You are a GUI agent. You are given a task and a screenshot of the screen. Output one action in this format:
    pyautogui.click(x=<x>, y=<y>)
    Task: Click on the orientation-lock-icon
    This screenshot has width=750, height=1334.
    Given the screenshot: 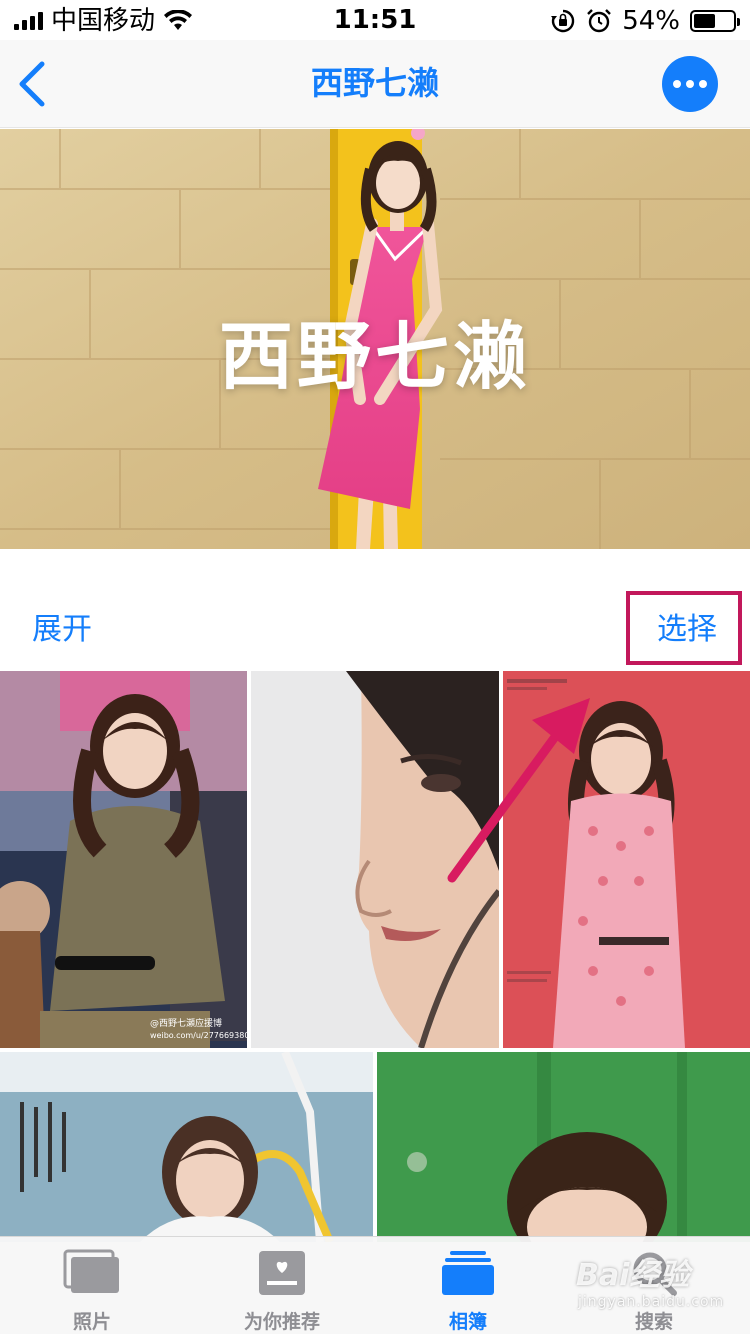 What is the action you would take?
    pyautogui.click(x=563, y=21)
    